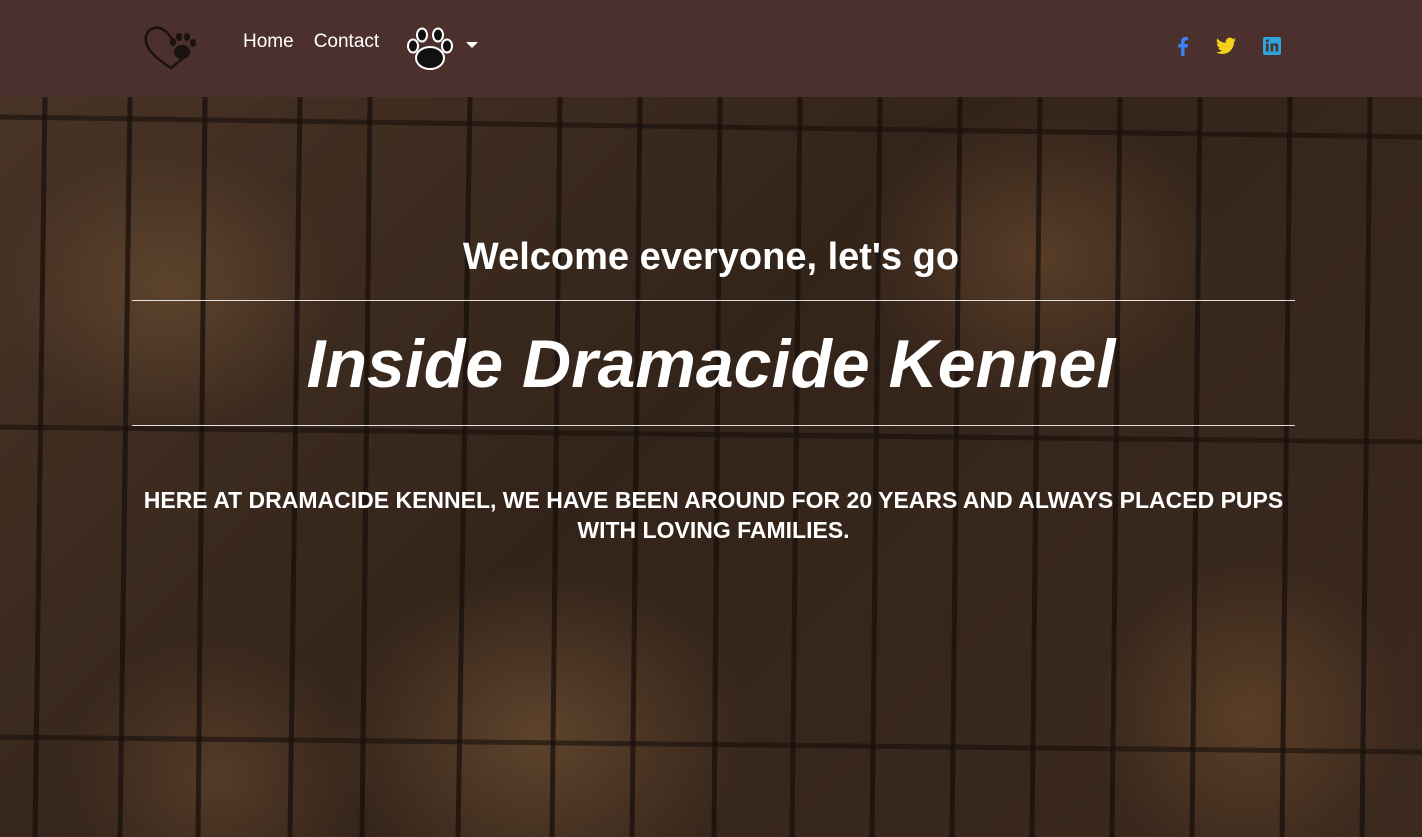 This screenshot has height=837, width=1422. I want to click on nav-contact-link: Contact, so click(346, 42).